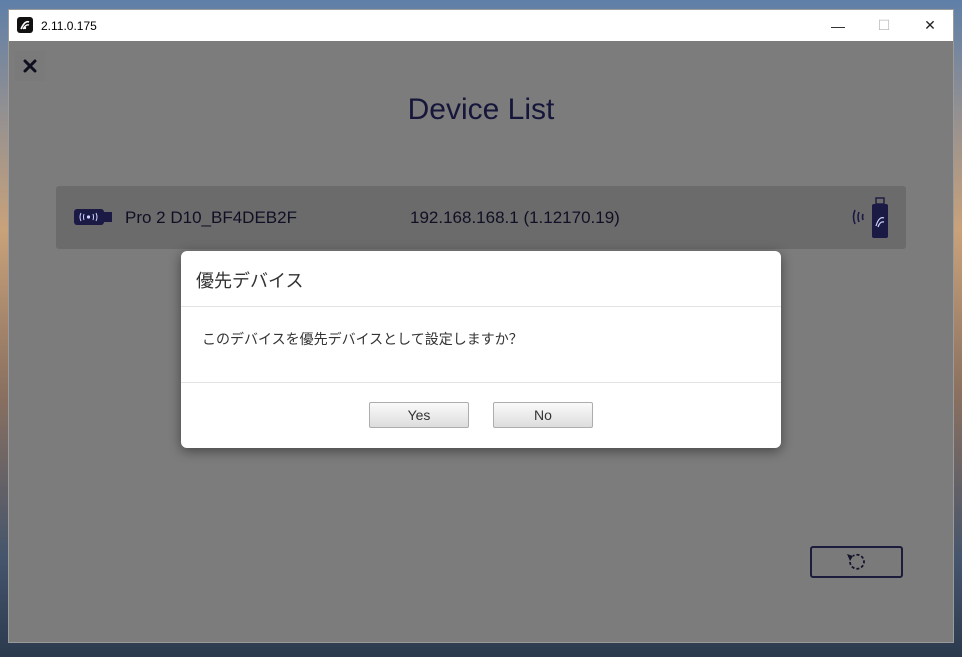  I want to click on refresh-icon, so click(855, 561).